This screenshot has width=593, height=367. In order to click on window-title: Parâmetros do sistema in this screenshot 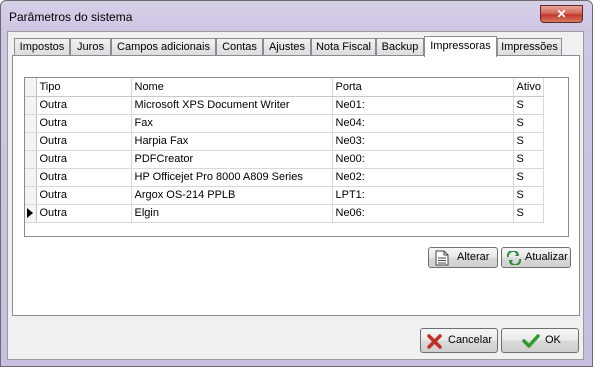, I will do `click(71, 17)`.